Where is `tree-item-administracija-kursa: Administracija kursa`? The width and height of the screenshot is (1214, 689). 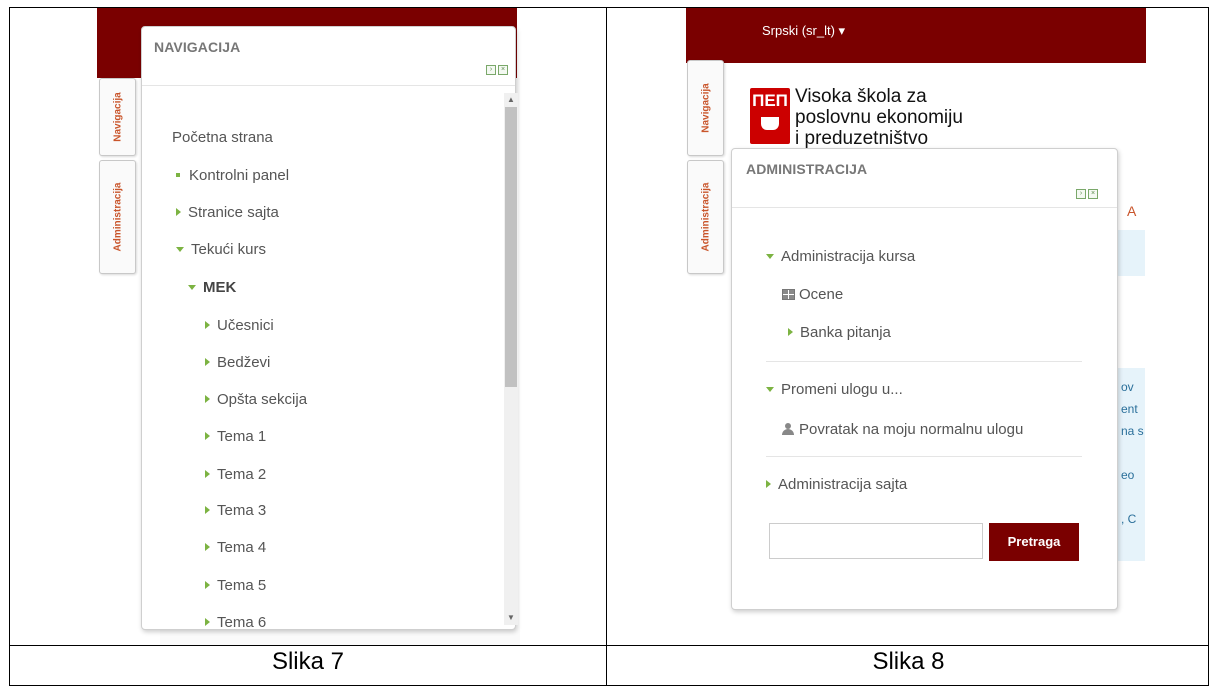 tree-item-administracija-kursa: Administracija kursa is located at coordinates (840, 256).